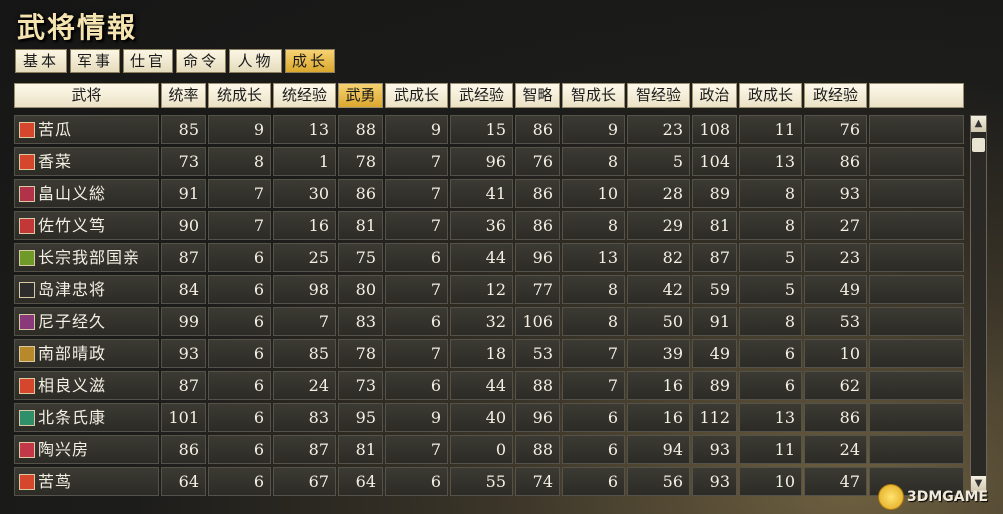 This screenshot has width=1003, height=514. I want to click on tab-1: 军事, so click(95, 61).